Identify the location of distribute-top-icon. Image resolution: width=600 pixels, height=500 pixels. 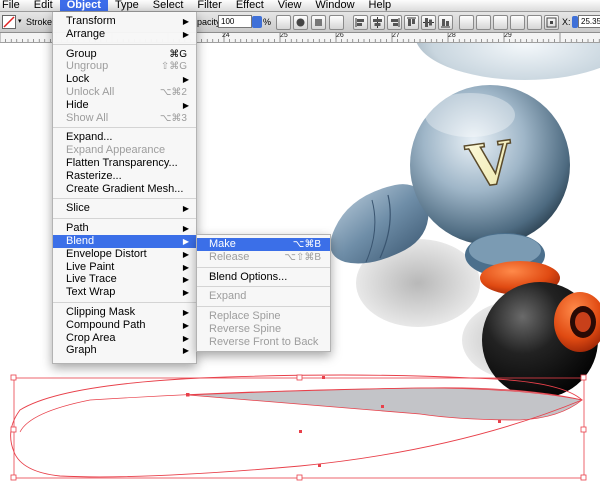
(466, 22).